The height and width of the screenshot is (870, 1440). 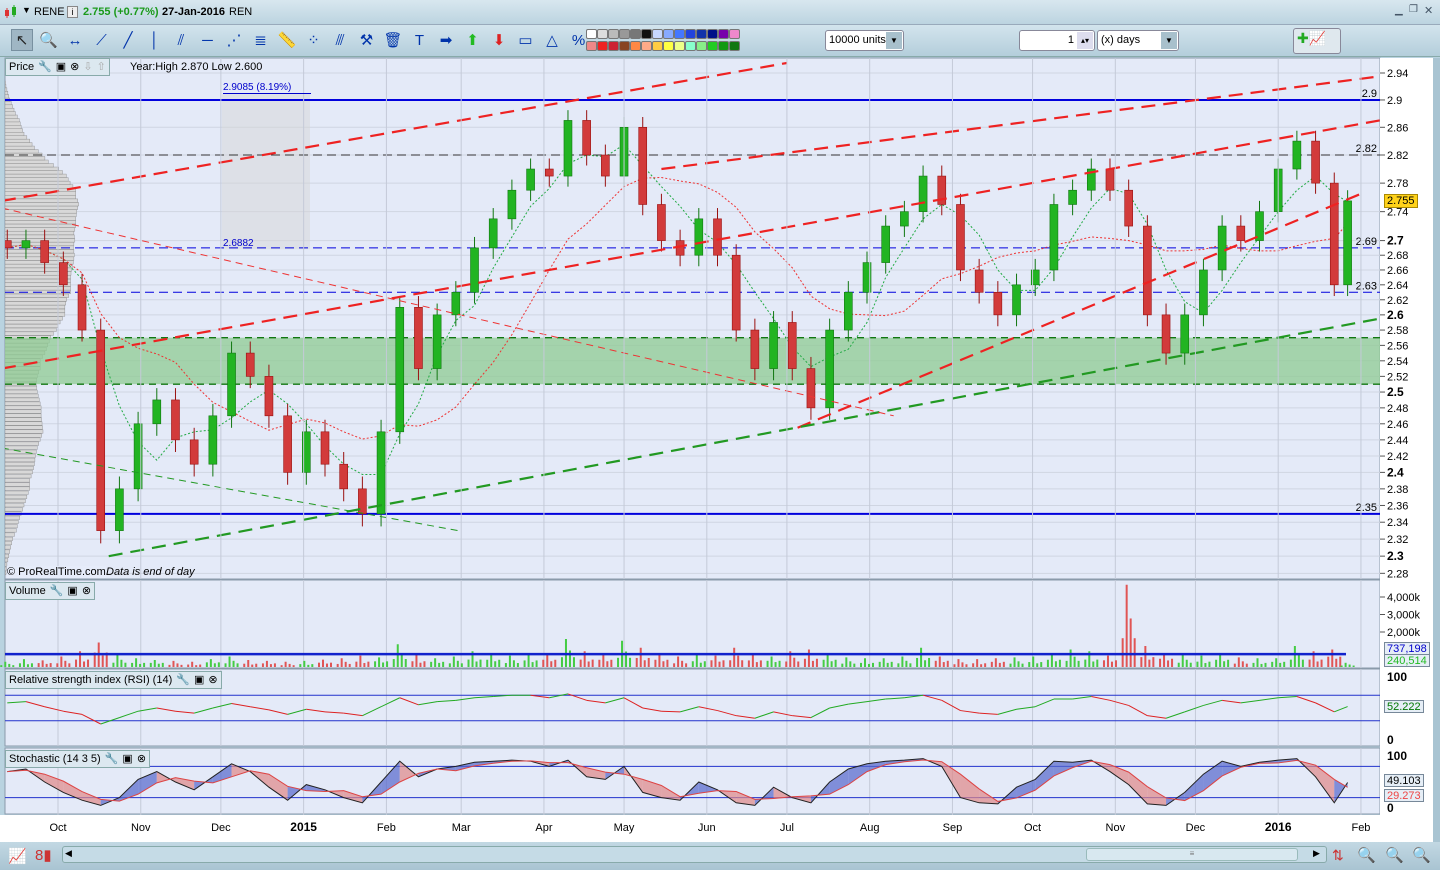 What do you see at coordinates (1421, 855) in the screenshot?
I see `zoom-in-icon: 🔍` at bounding box center [1421, 855].